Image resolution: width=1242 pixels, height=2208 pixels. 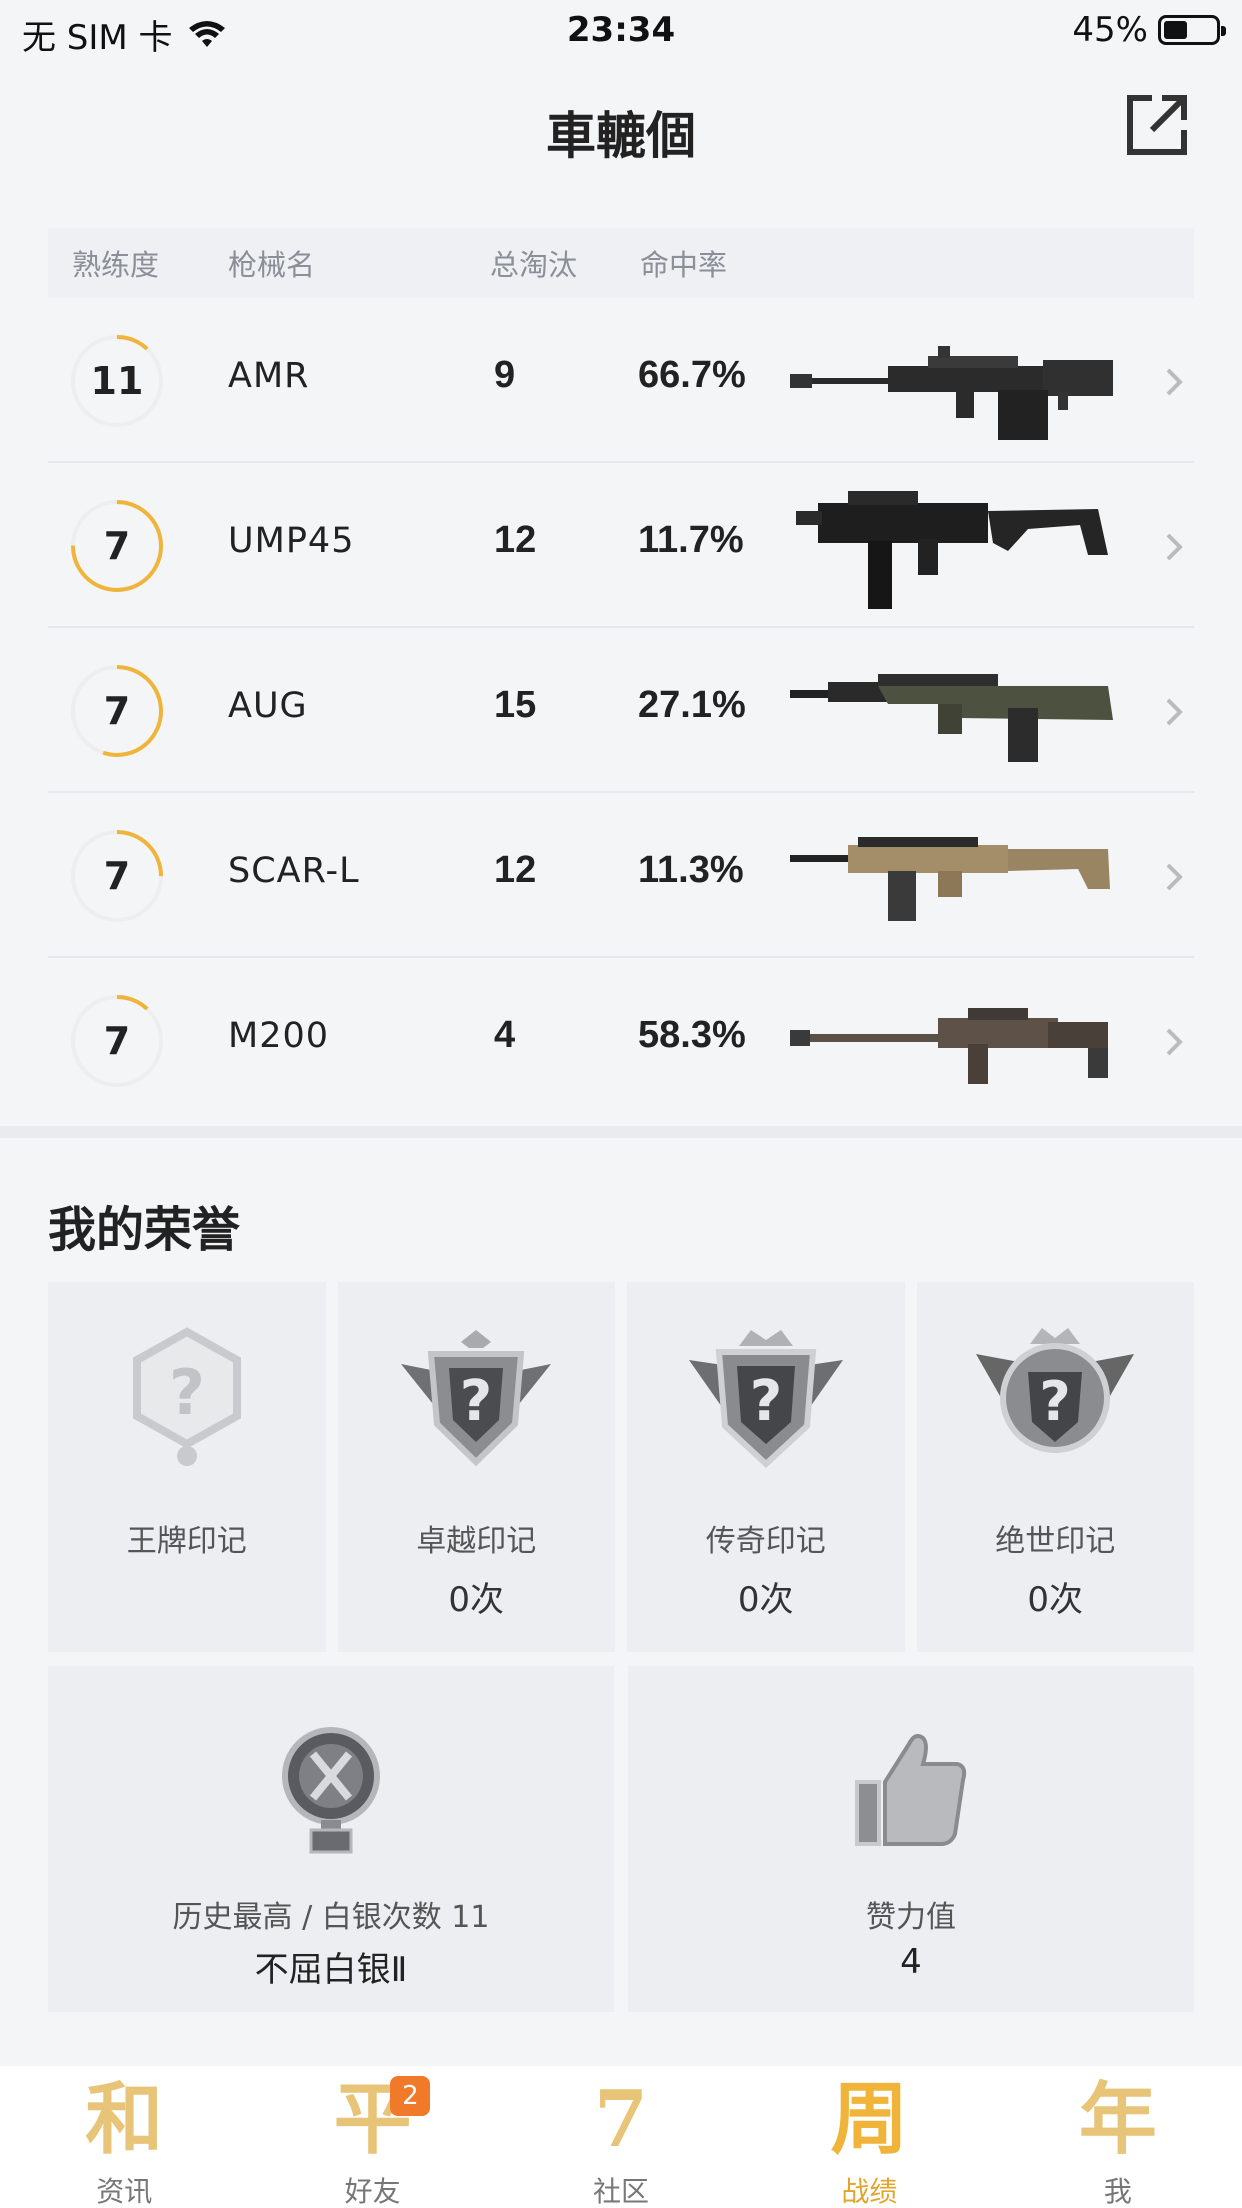 What do you see at coordinates (952, 550) in the screenshot?
I see `ump45-smg-icon` at bounding box center [952, 550].